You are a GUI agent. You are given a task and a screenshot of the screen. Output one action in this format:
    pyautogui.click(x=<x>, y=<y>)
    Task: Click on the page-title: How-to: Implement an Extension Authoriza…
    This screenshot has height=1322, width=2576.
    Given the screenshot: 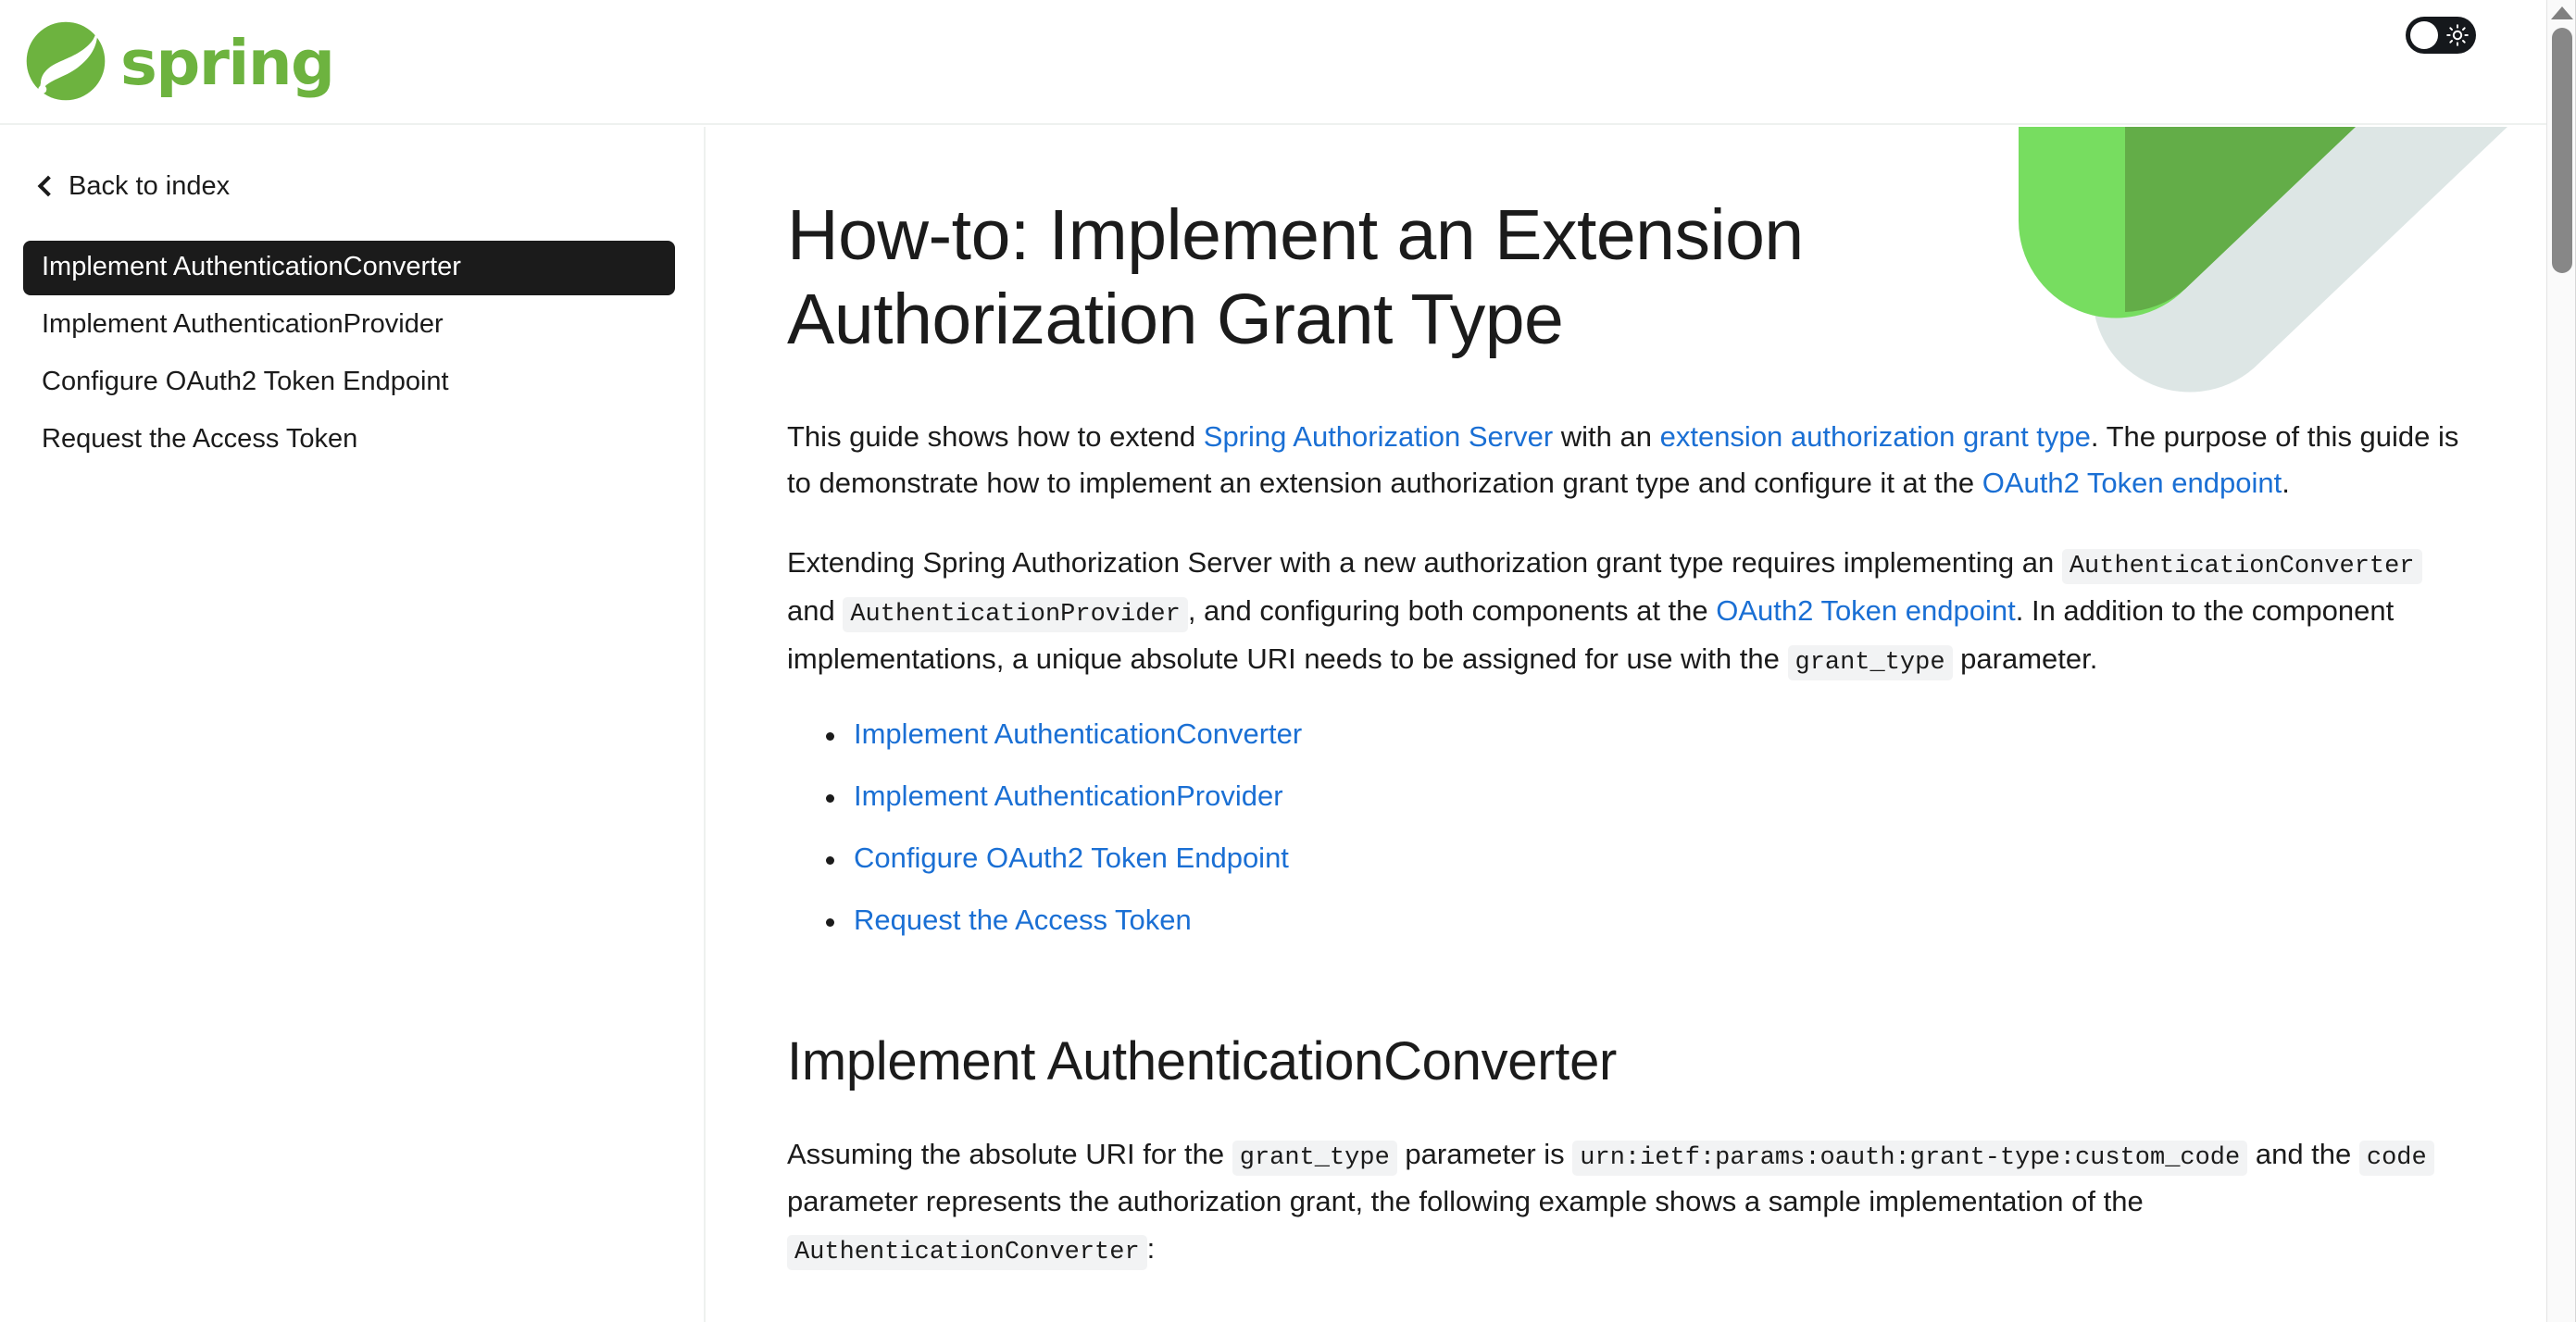 What is the action you would take?
    pyautogui.click(x=1295, y=277)
    